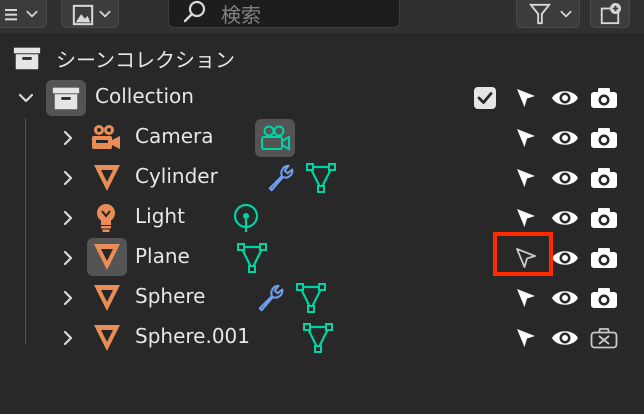 Image resolution: width=644 pixels, height=414 pixels. I want to click on object-label: Sphere.001, so click(192, 336).